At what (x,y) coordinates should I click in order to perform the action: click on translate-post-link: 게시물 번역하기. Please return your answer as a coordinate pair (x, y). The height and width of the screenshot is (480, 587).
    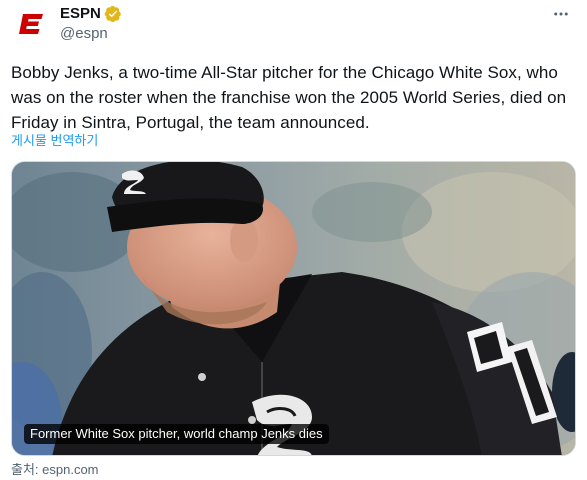
    Looking at the image, I should click on (54, 141).